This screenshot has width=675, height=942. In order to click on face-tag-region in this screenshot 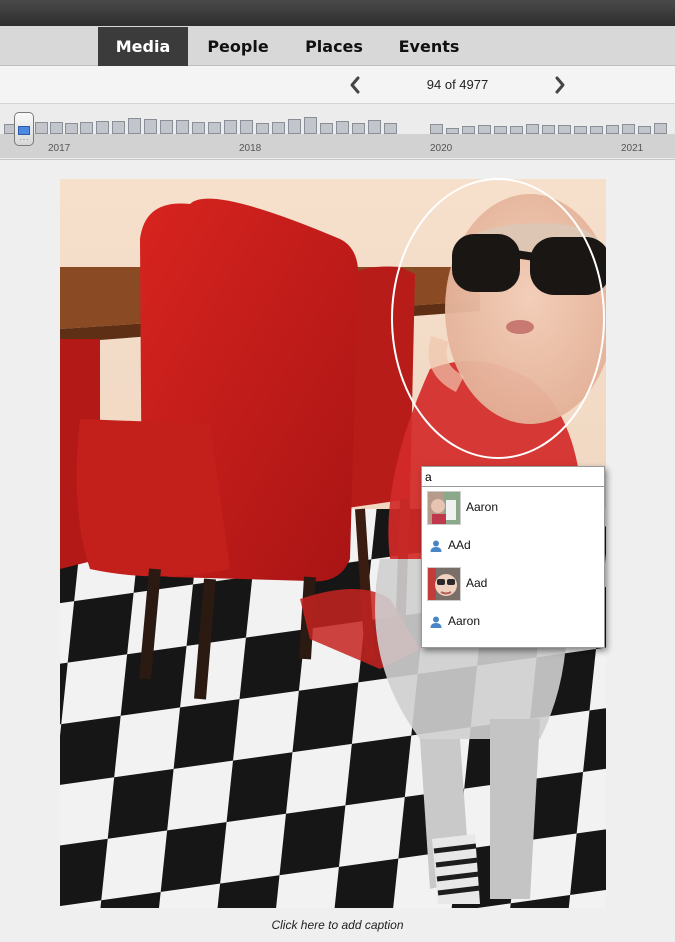, I will do `click(498, 318)`.